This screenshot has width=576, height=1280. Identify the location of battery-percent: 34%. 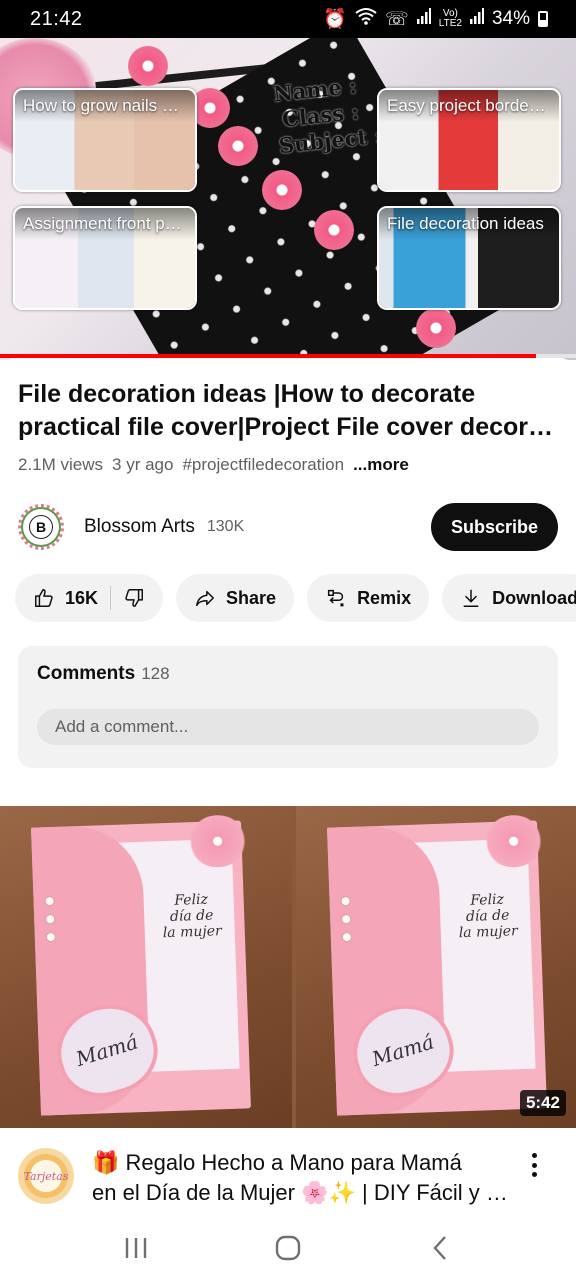
(510, 18).